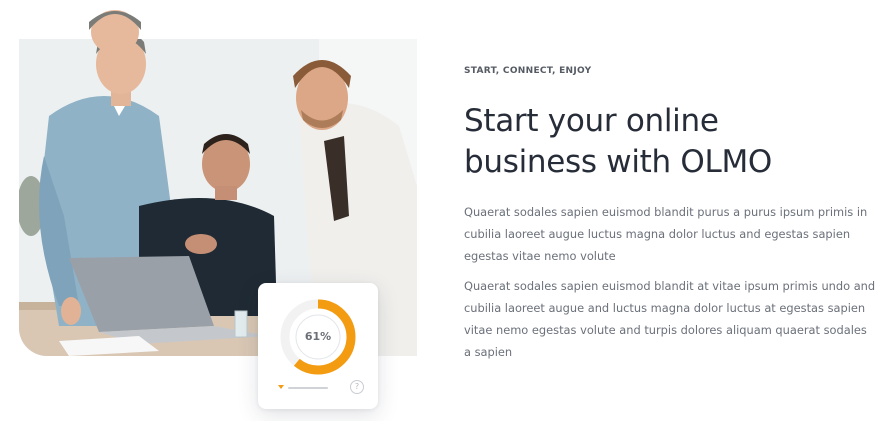  I want to click on page-title-line-2: business with OLMO, so click(618, 162).